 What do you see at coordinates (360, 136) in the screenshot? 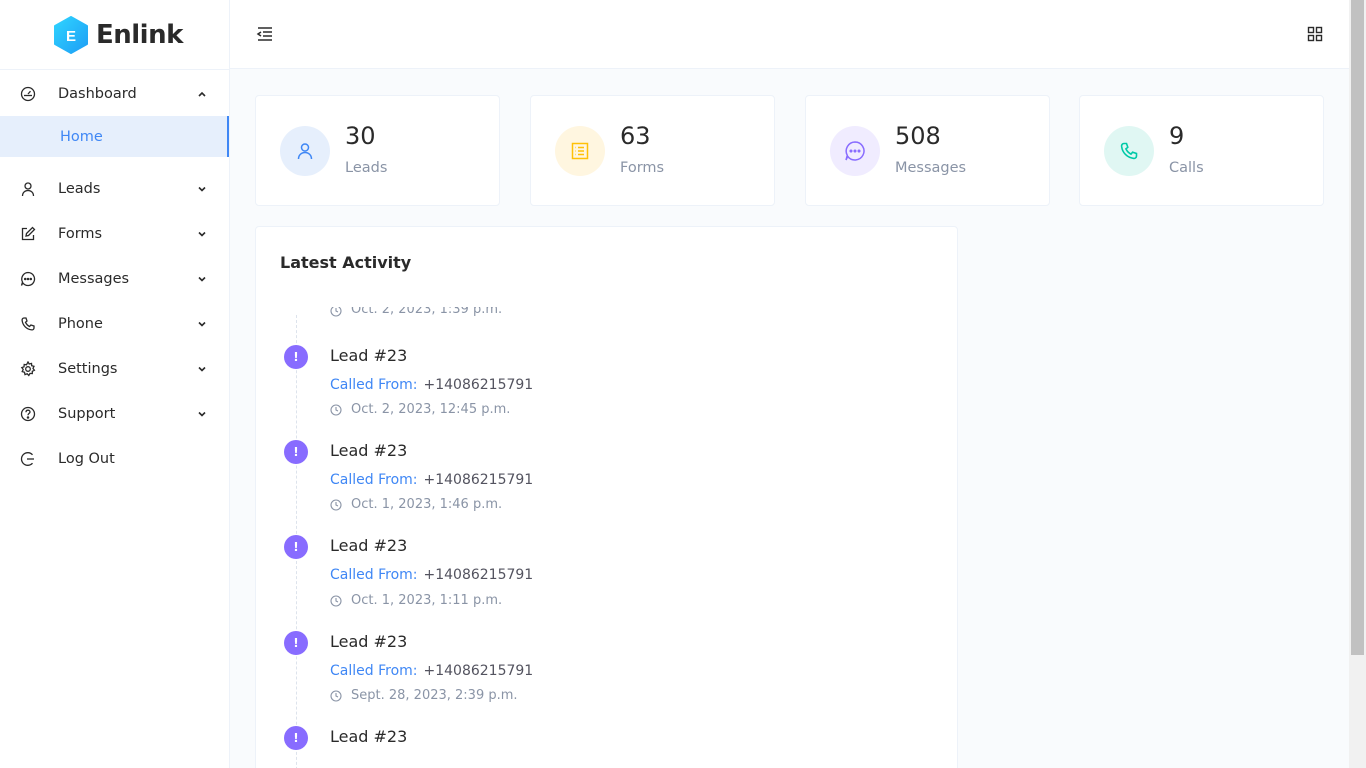
I see `stat-value: 30` at bounding box center [360, 136].